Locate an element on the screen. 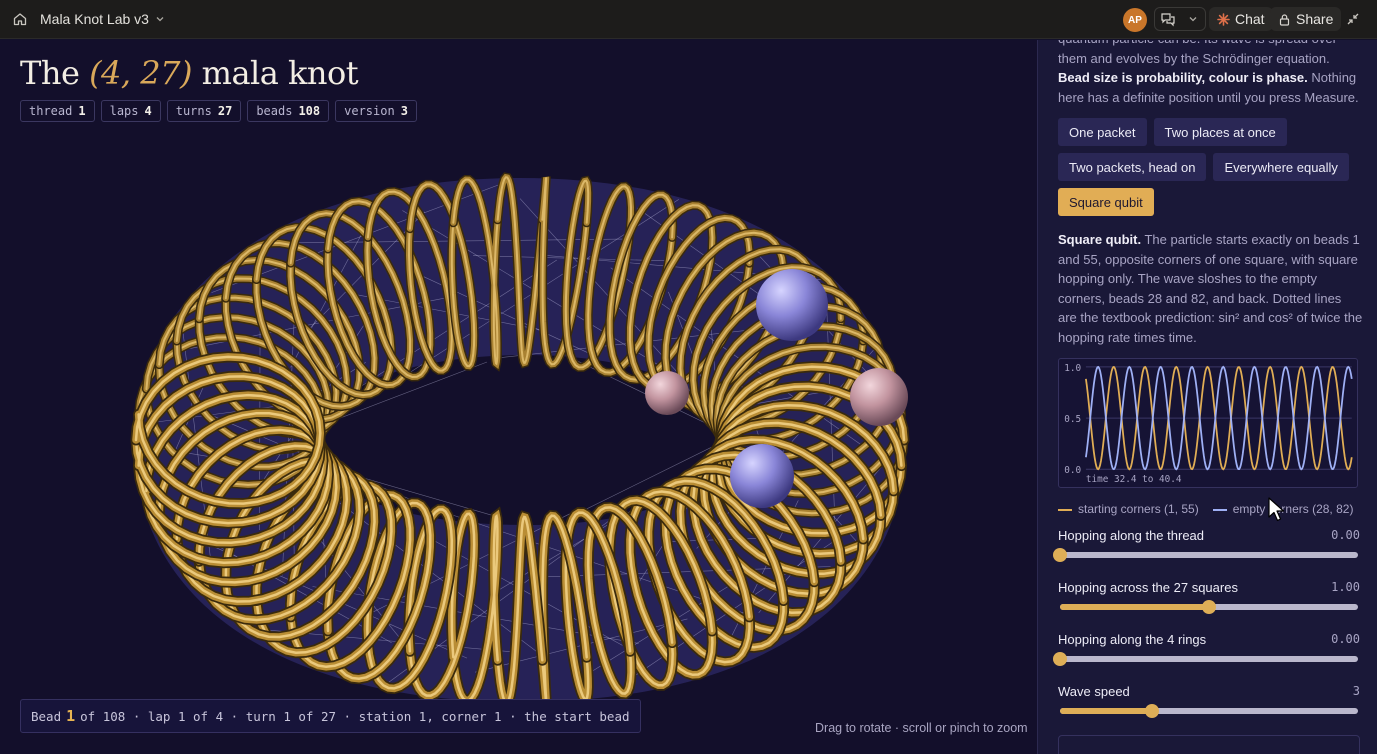  chip-laps: laps 4 is located at coordinates (130, 111).